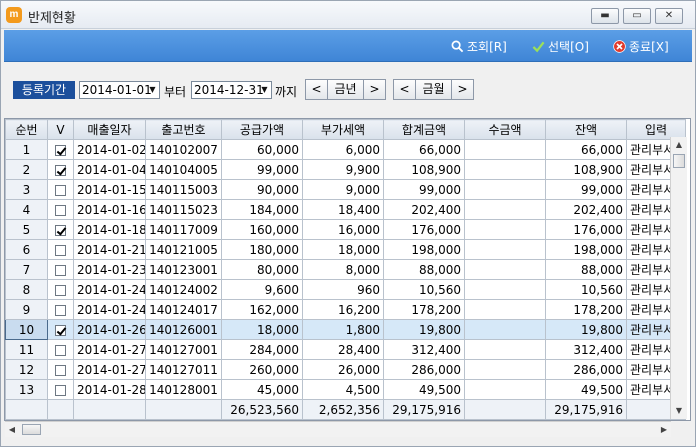  What do you see at coordinates (586, 289) in the screenshot?
I see `balance-cell: 10,560` at bounding box center [586, 289].